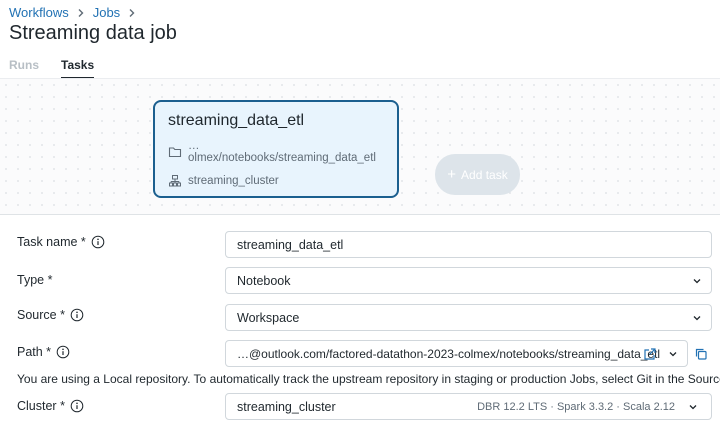  Describe the element at coordinates (78, 68) in the screenshot. I see `tab-tasks: Tasks` at that location.